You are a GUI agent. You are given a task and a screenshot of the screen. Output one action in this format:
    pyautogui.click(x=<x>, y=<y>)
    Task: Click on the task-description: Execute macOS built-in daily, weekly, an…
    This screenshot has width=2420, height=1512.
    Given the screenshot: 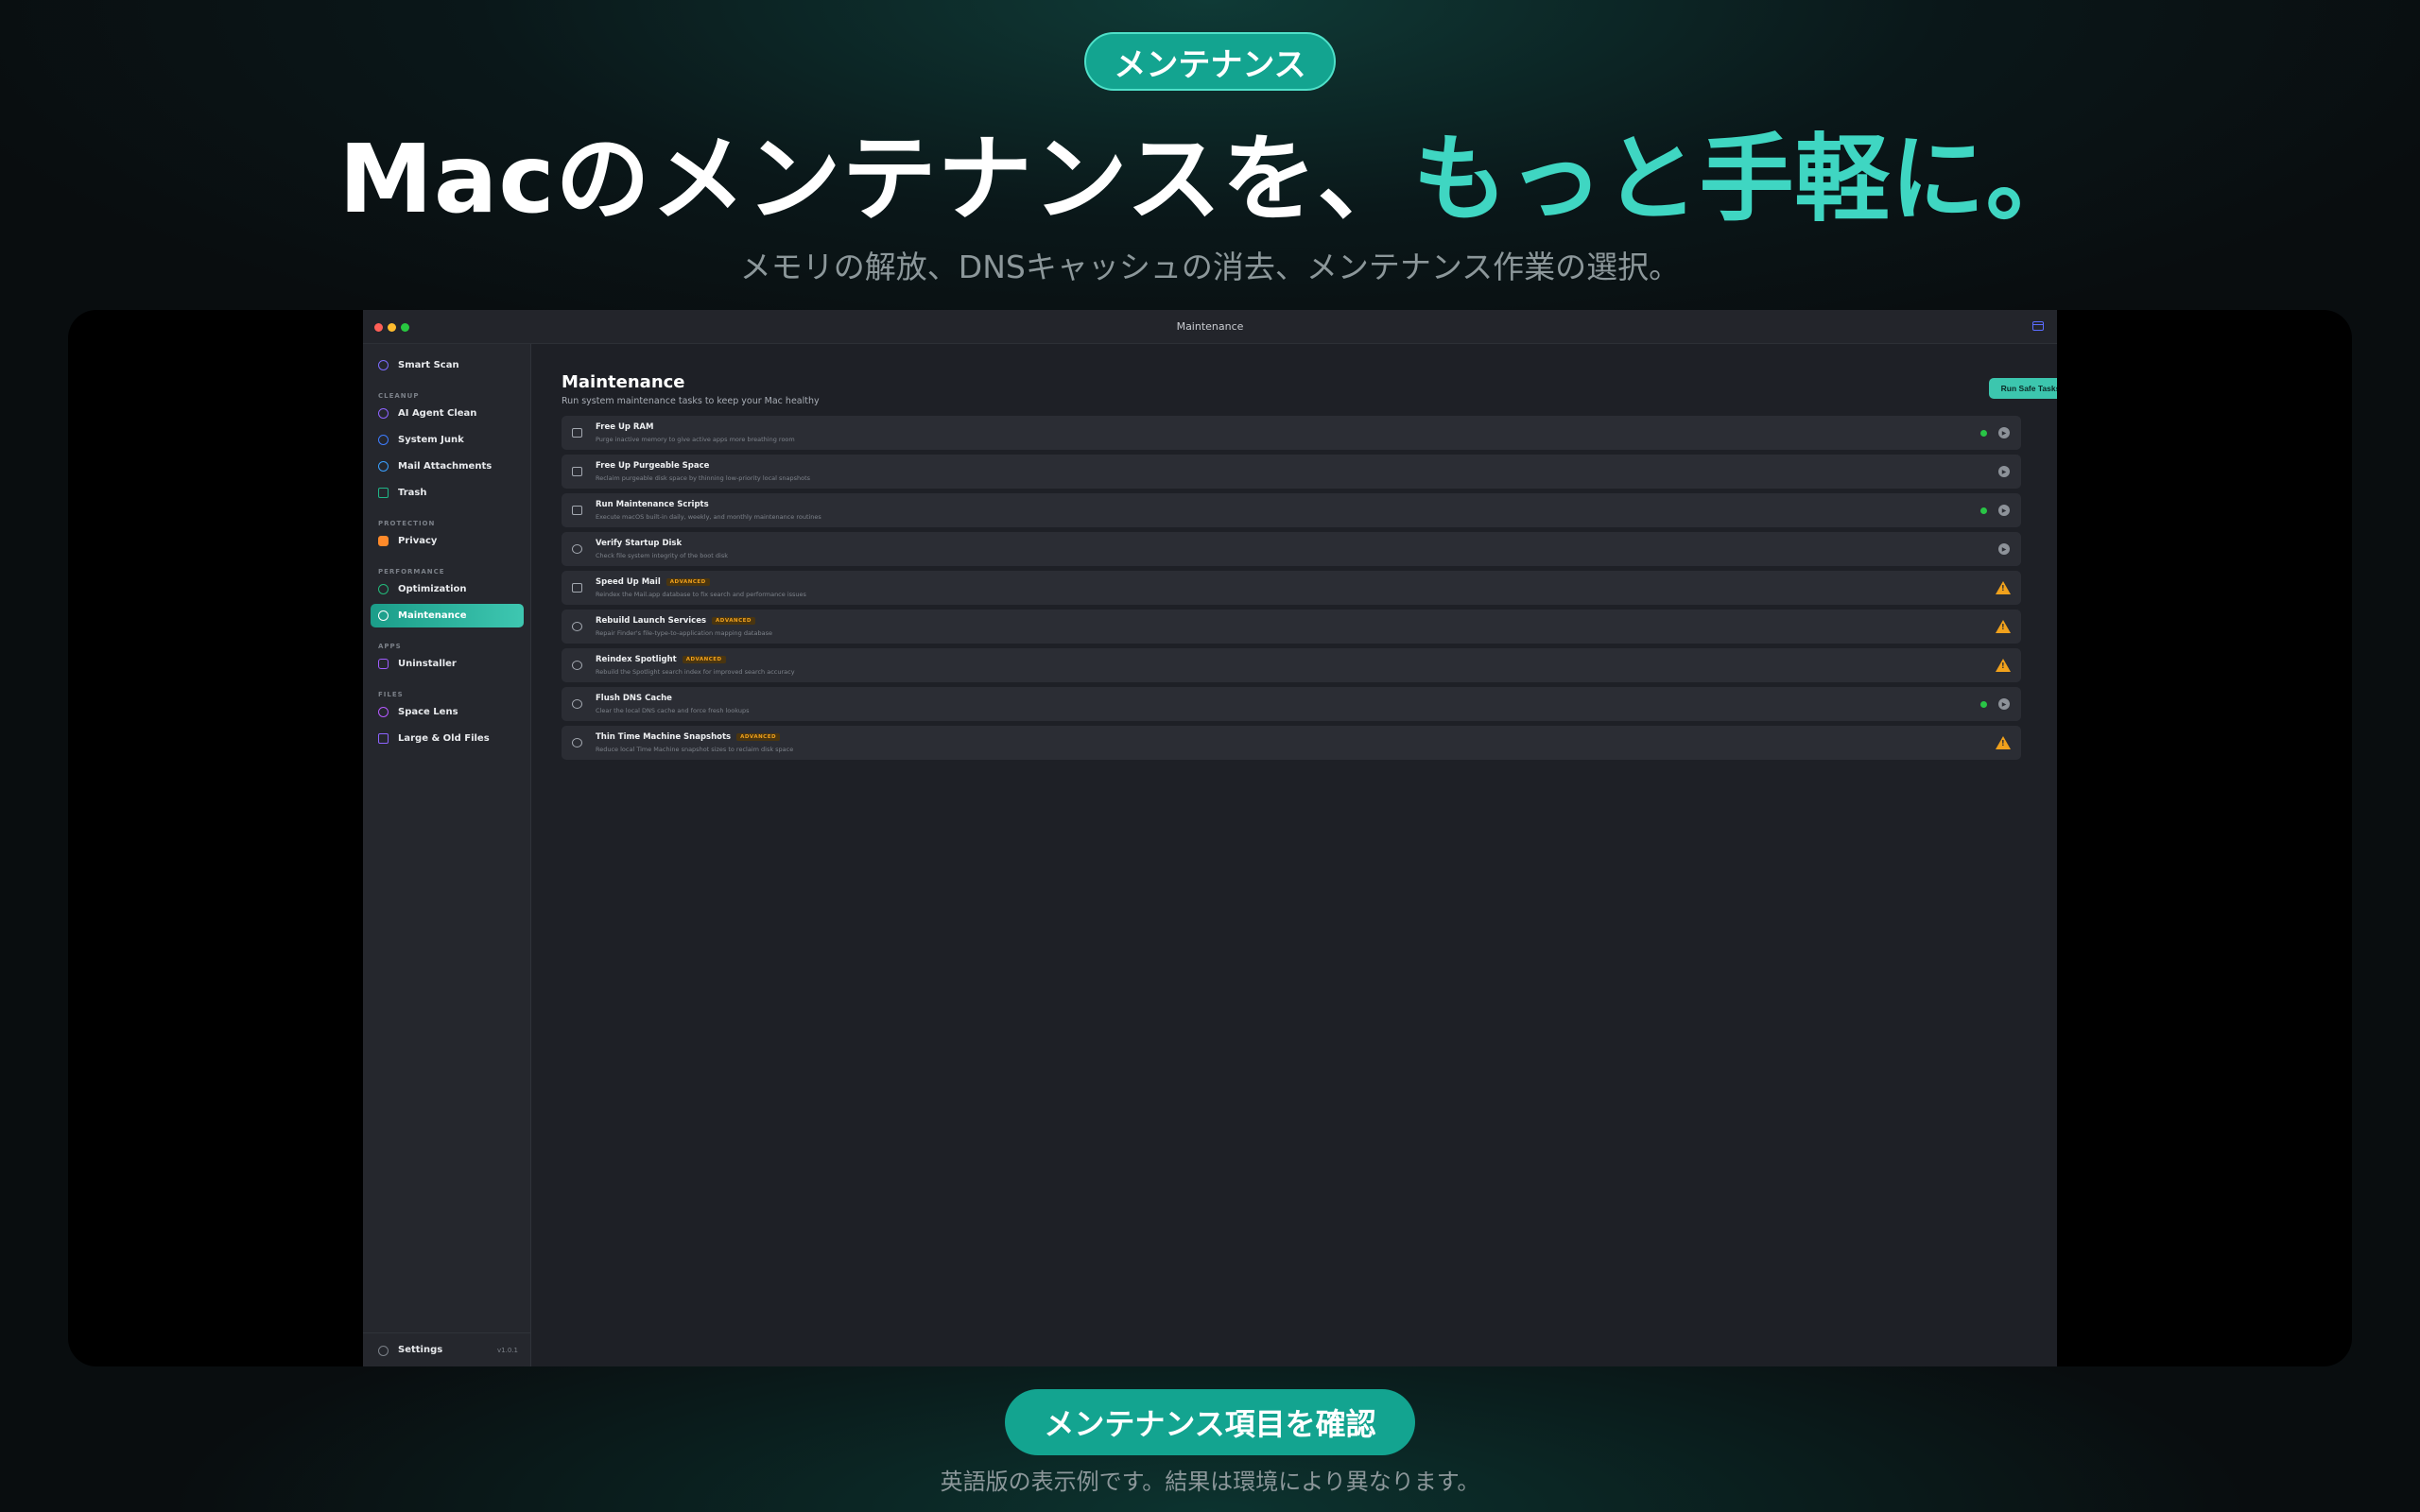 What is the action you would take?
    pyautogui.click(x=708, y=517)
    